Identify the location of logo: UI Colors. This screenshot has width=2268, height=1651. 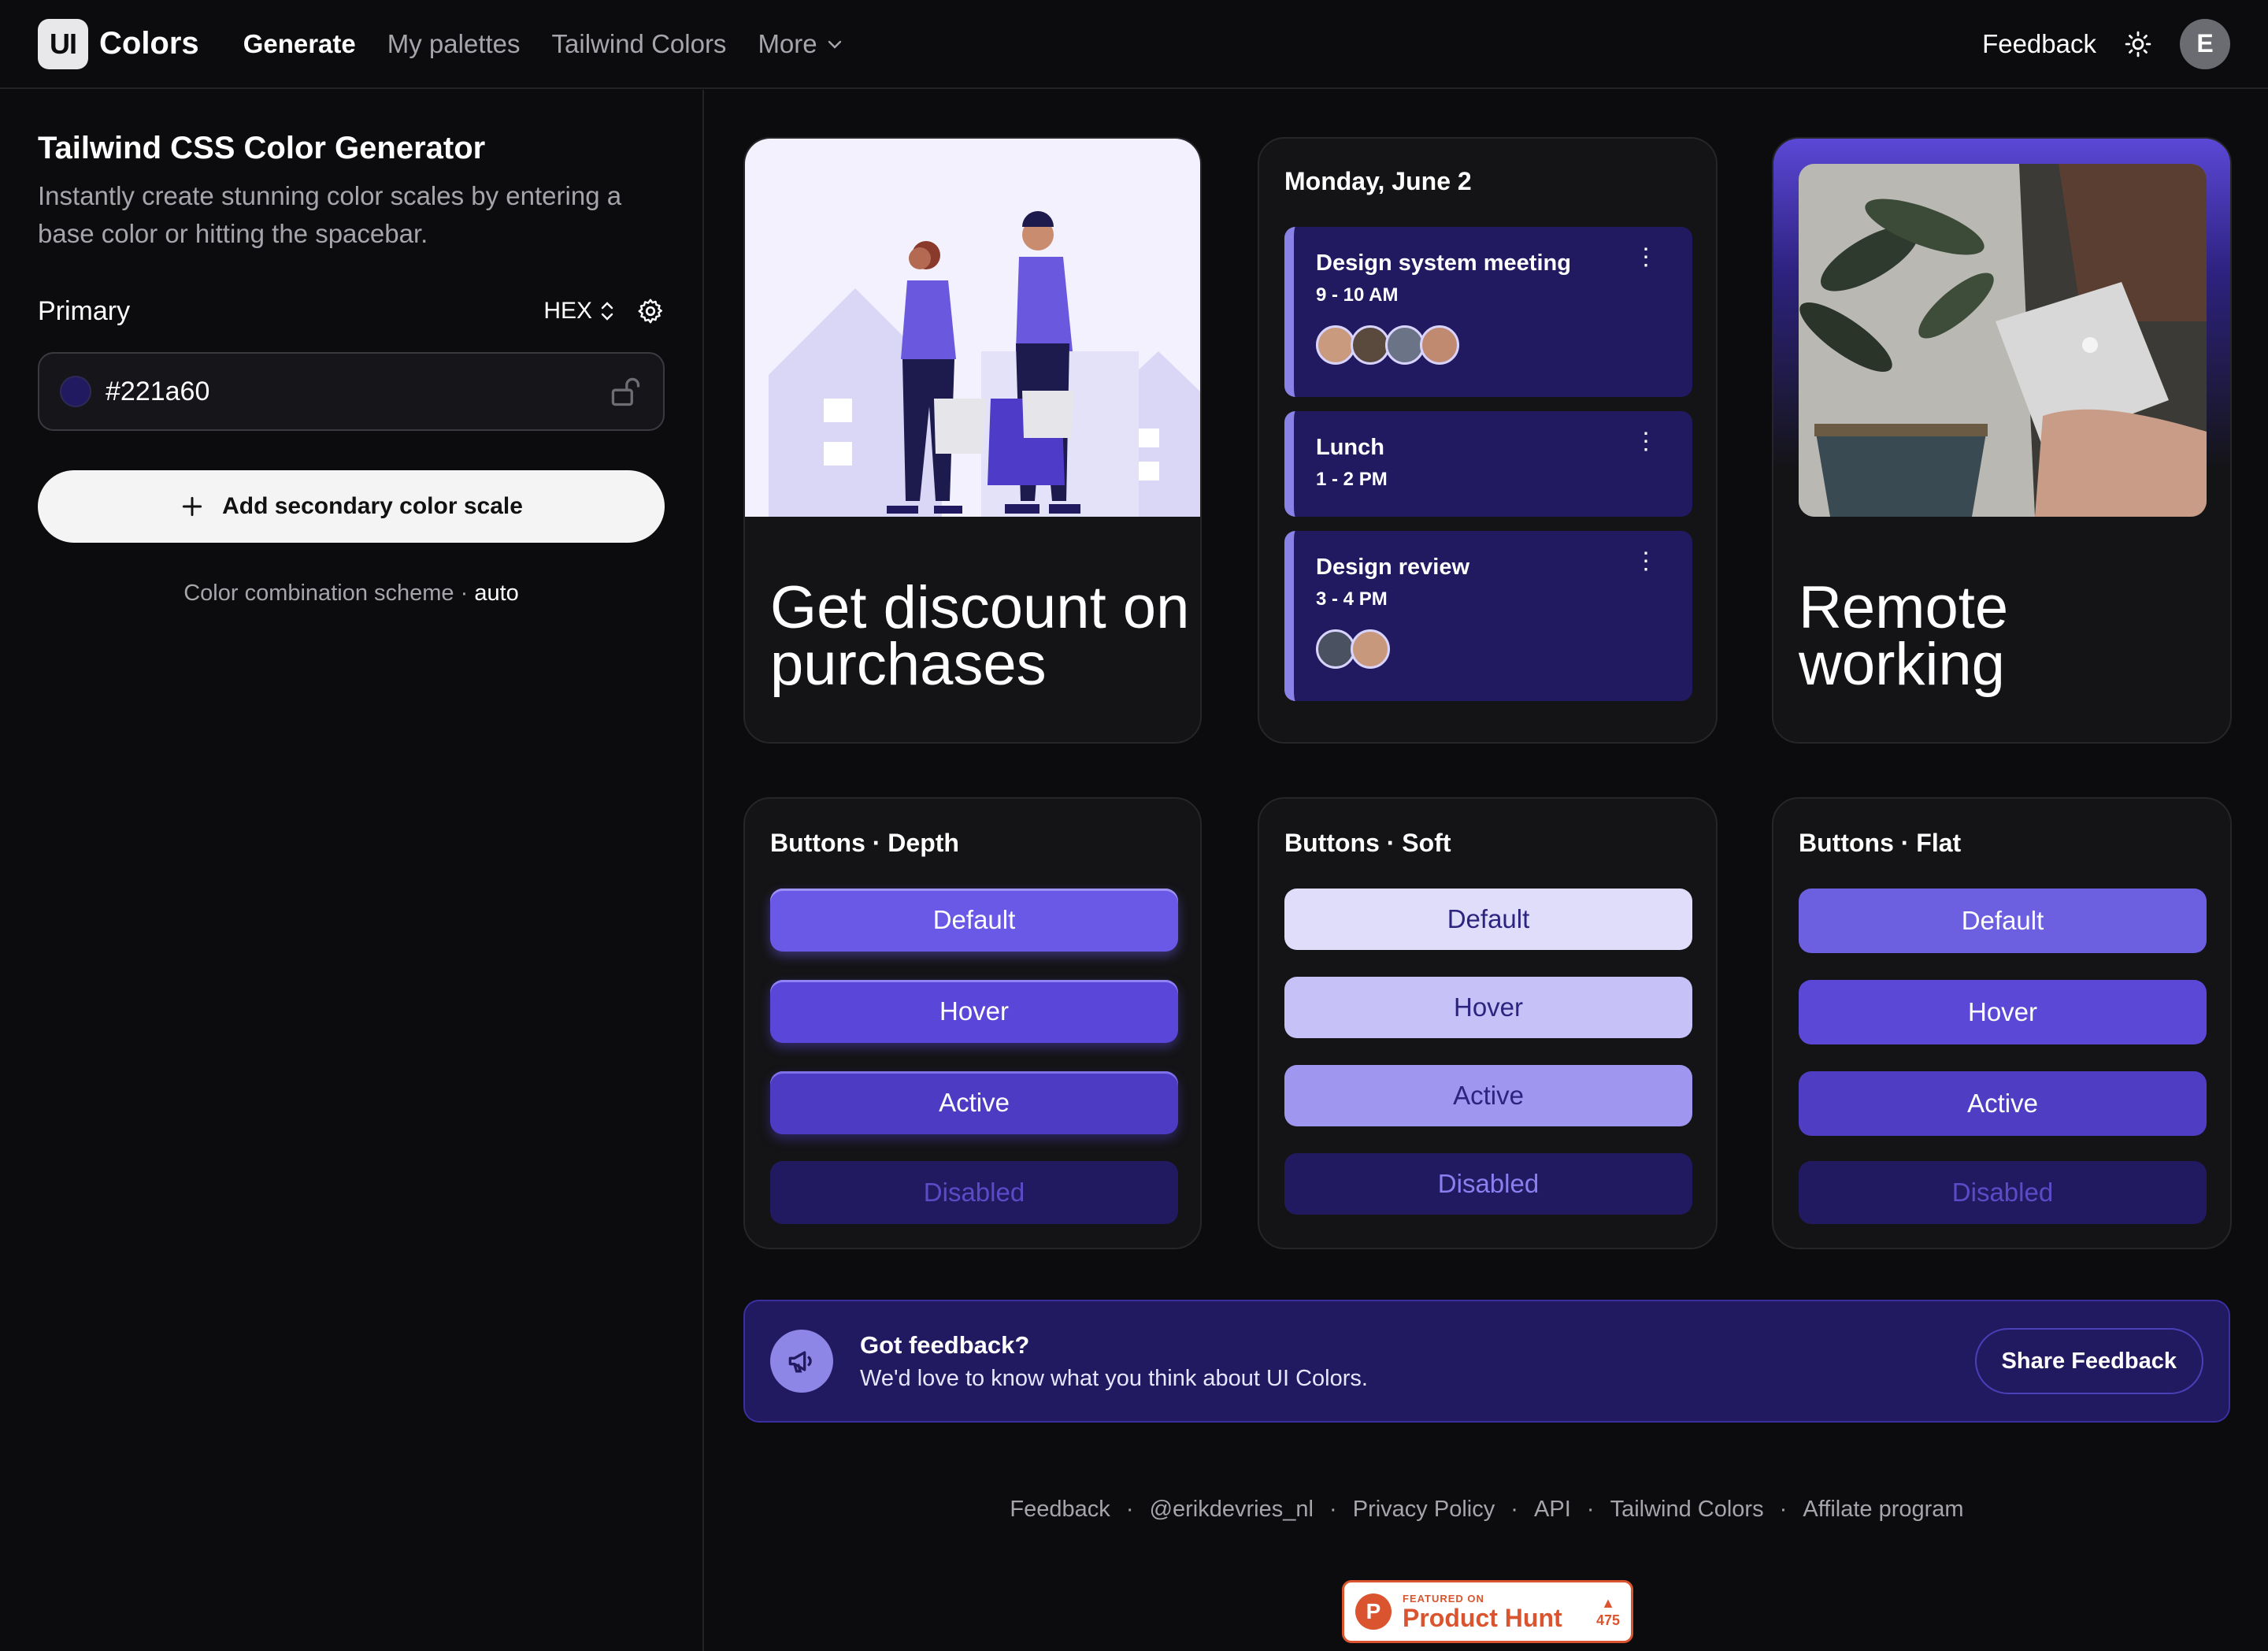
(118, 43).